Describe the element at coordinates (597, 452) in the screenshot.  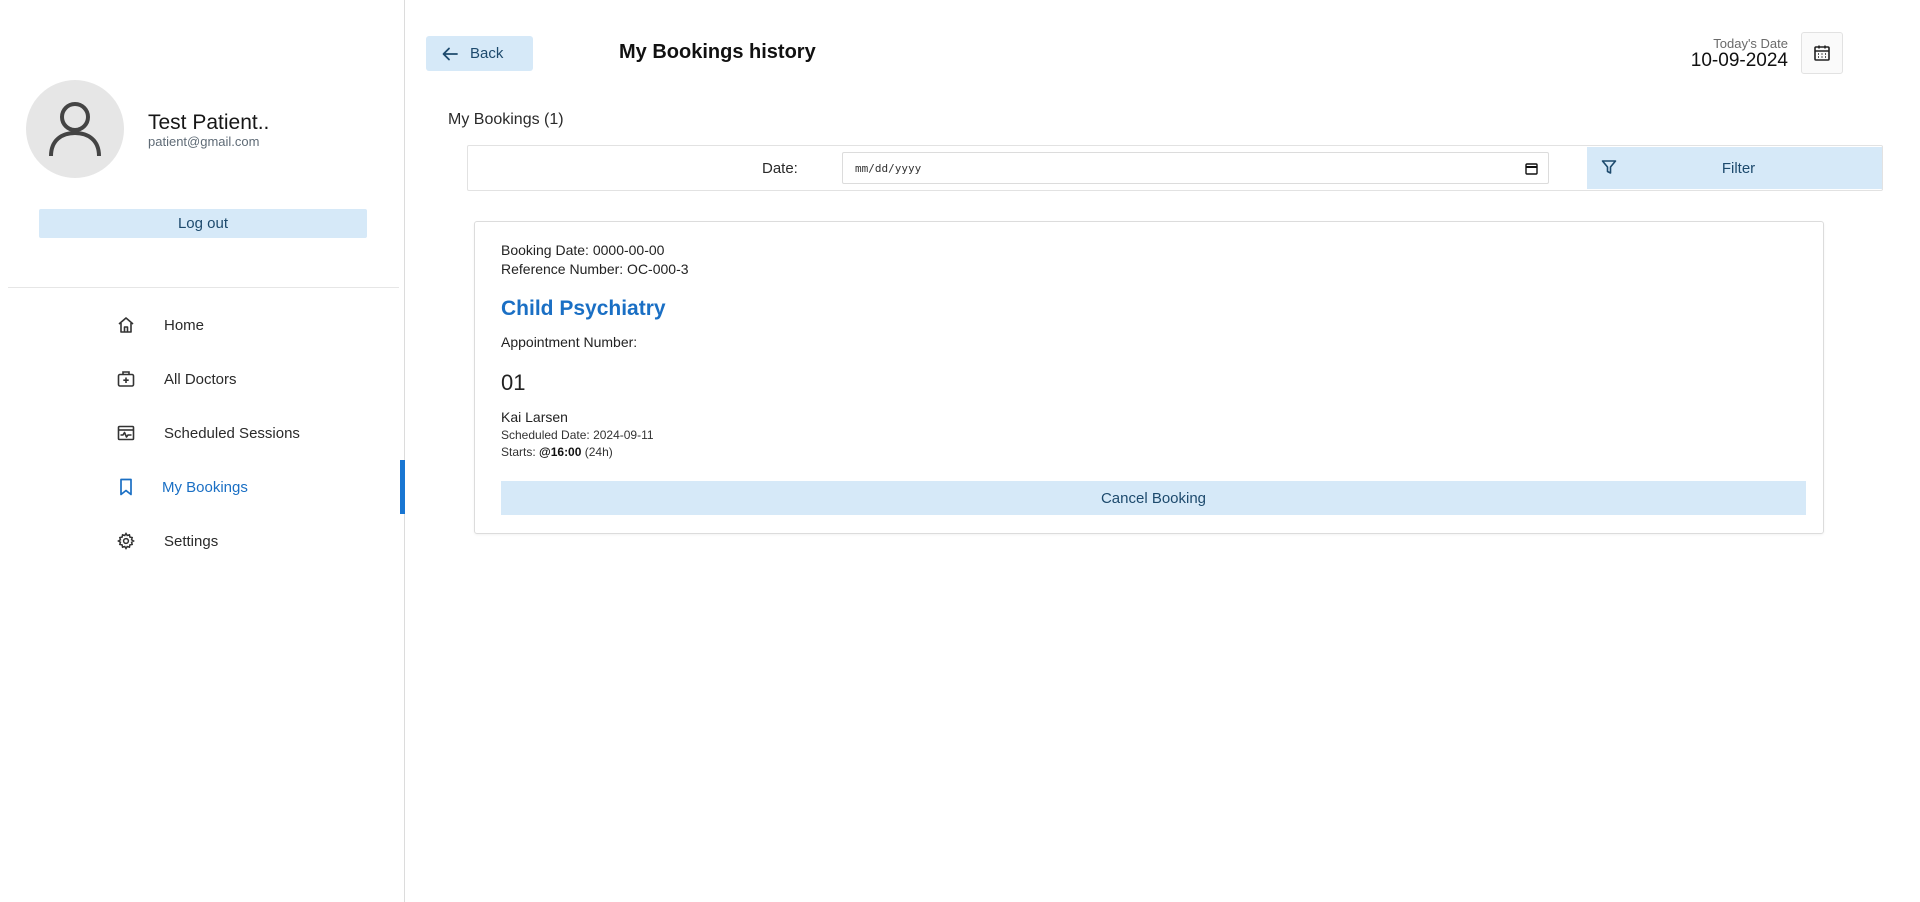
I see `start-time-suffix: (24h)` at that location.